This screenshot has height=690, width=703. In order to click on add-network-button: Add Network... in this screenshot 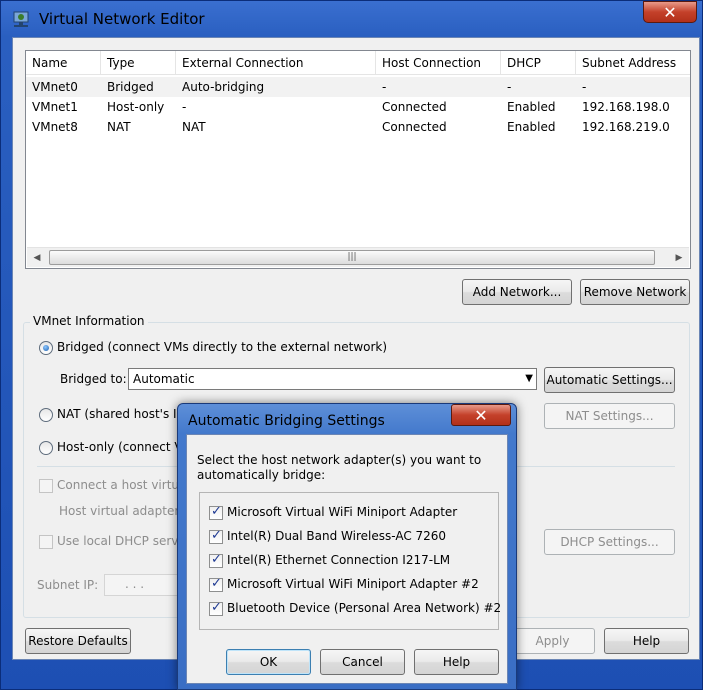, I will do `click(517, 292)`.